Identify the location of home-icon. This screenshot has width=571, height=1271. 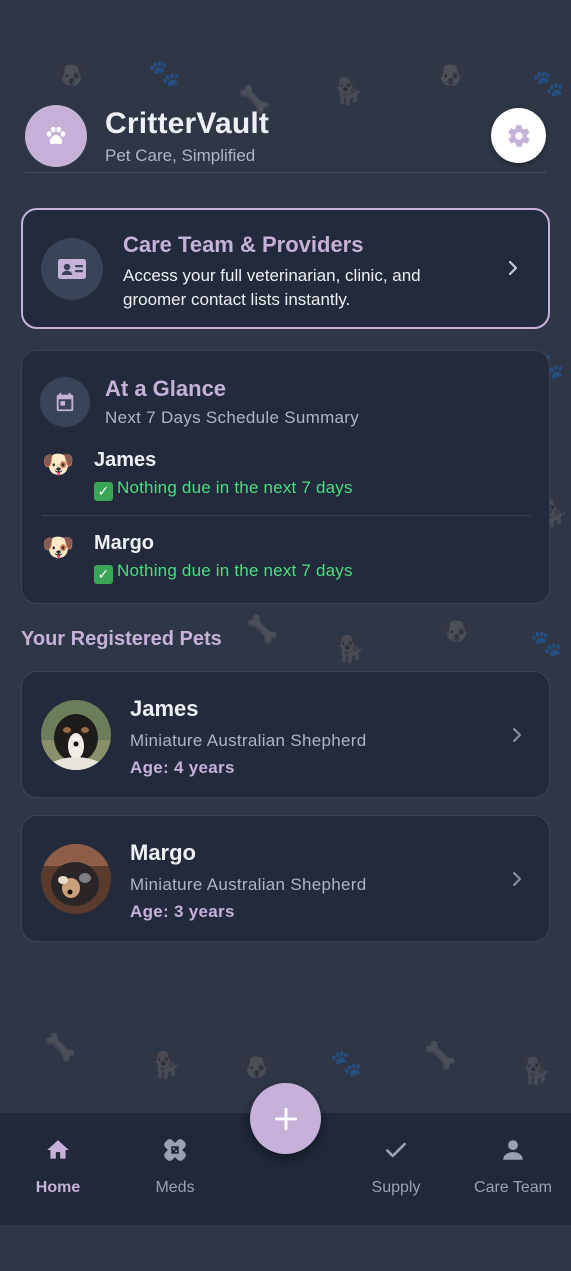
(58, 1149).